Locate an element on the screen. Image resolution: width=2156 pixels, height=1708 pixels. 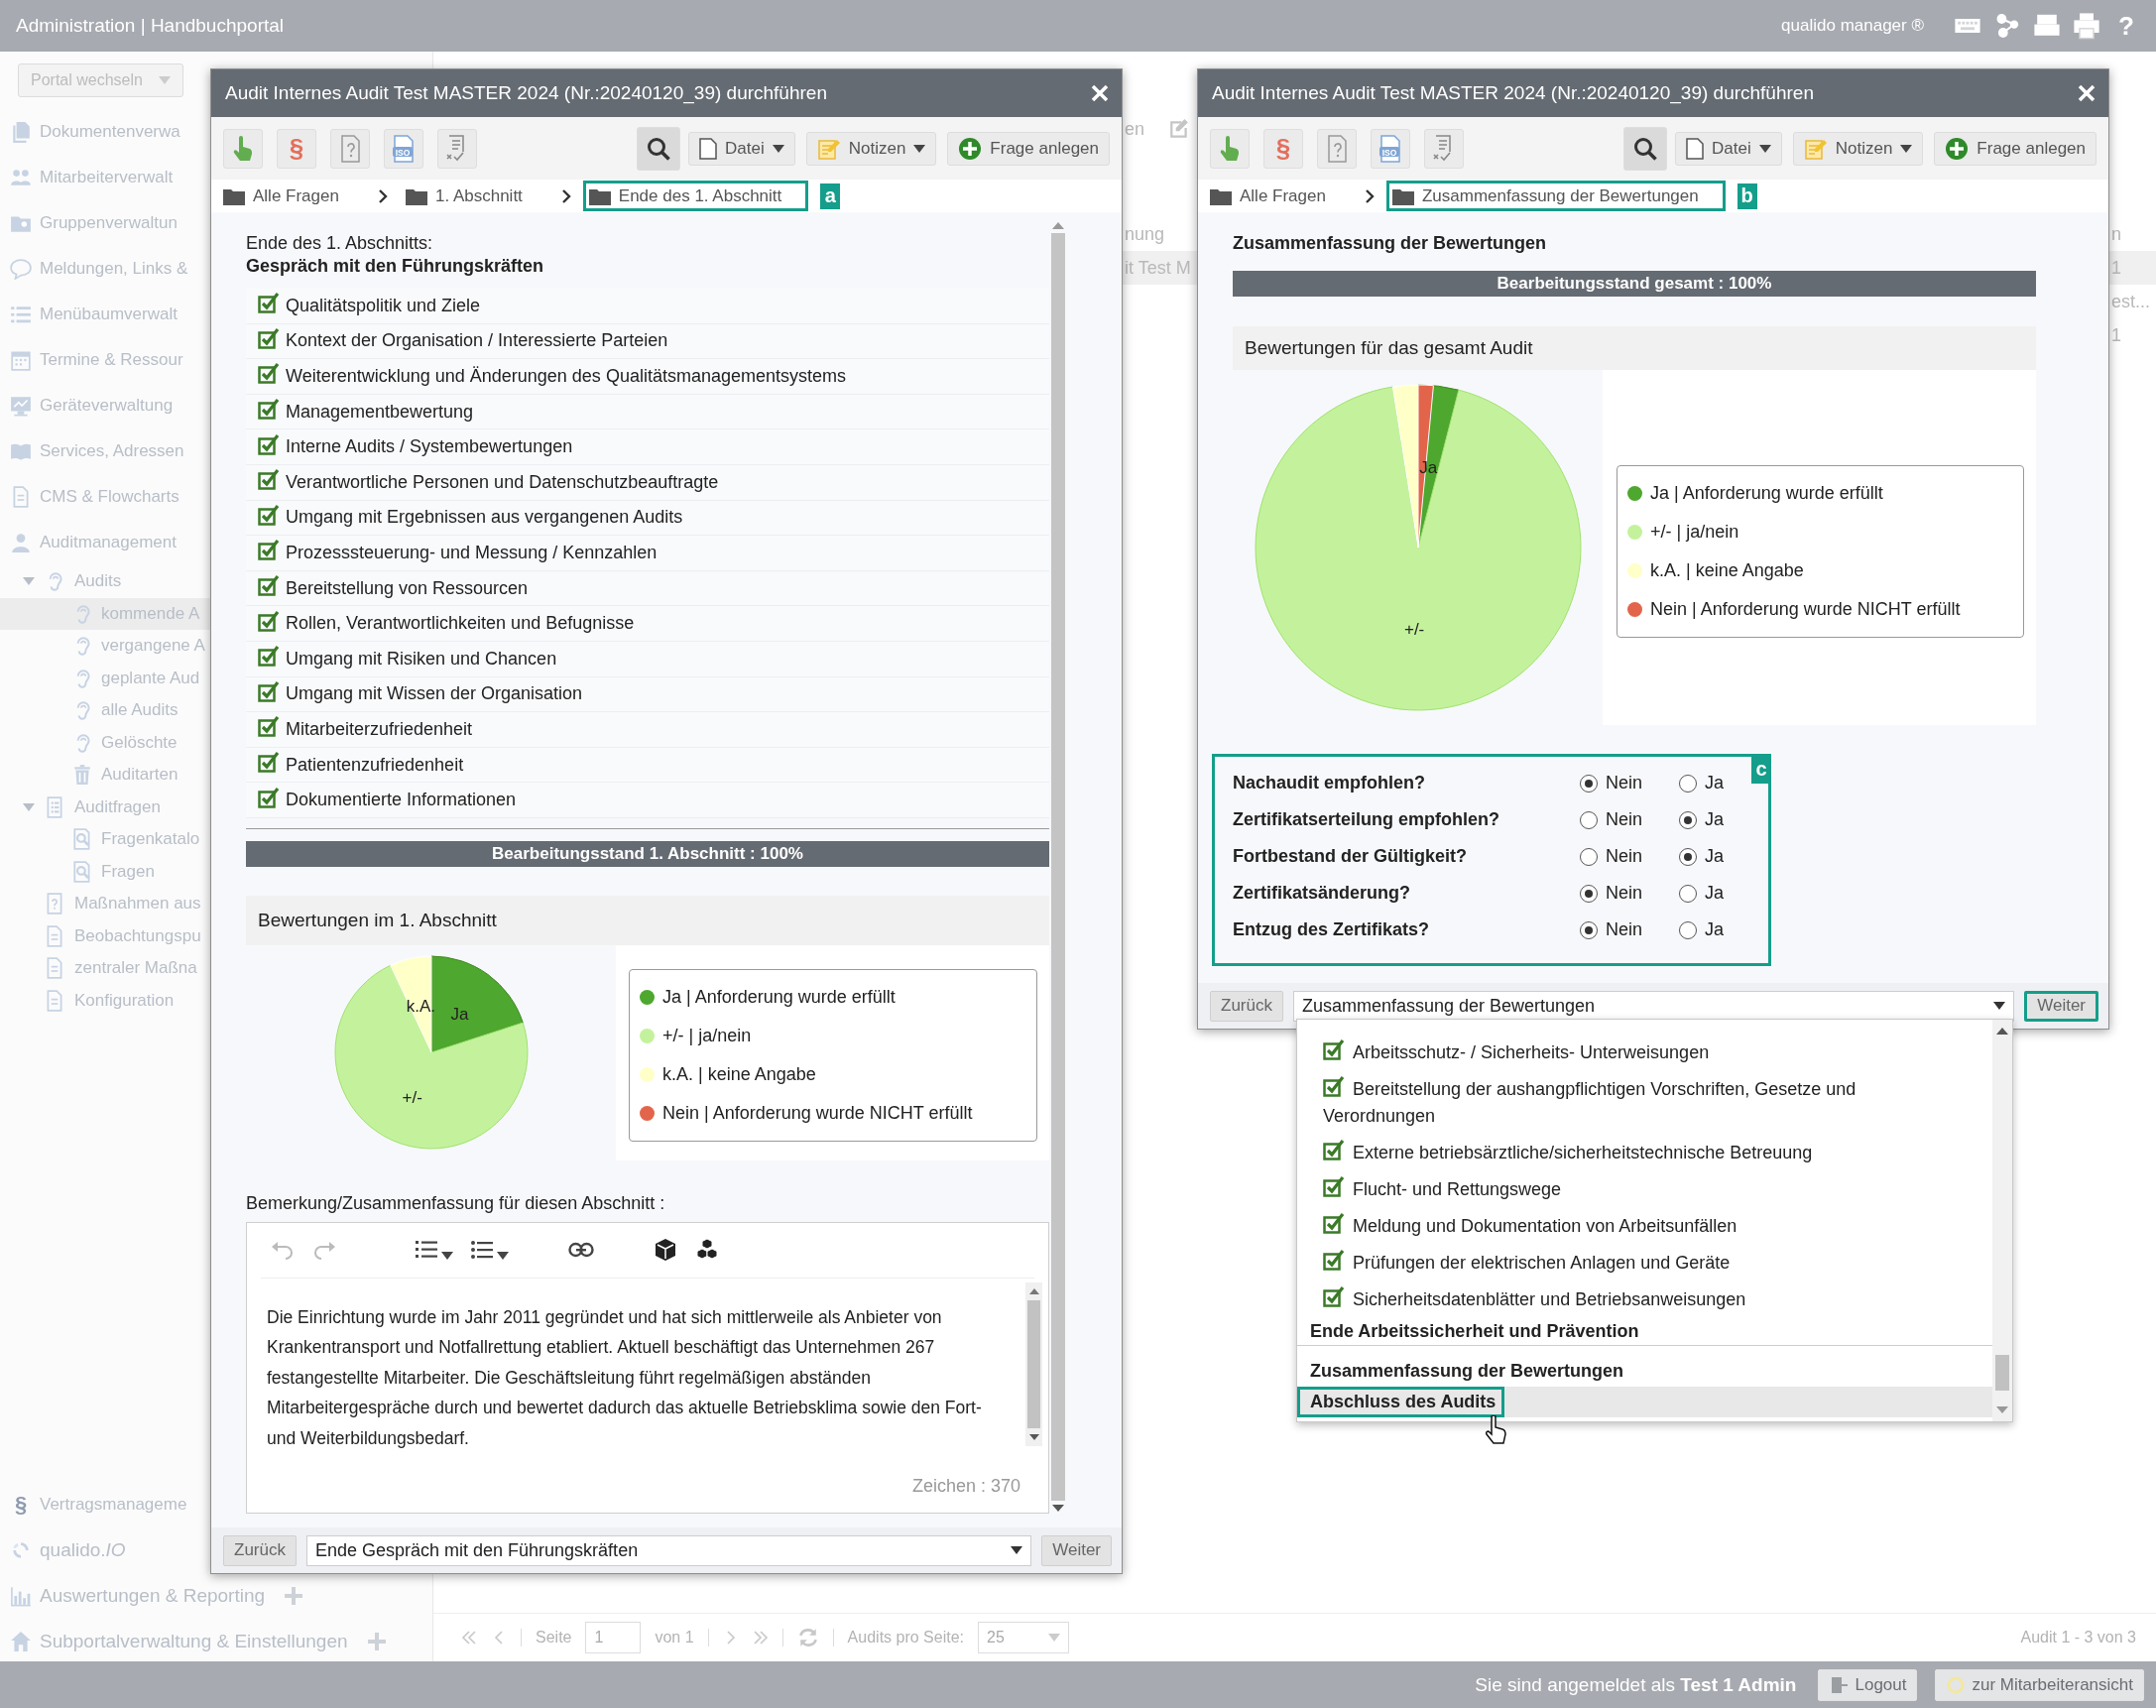
nav-item: Auditarten is located at coordinates (105, 775).